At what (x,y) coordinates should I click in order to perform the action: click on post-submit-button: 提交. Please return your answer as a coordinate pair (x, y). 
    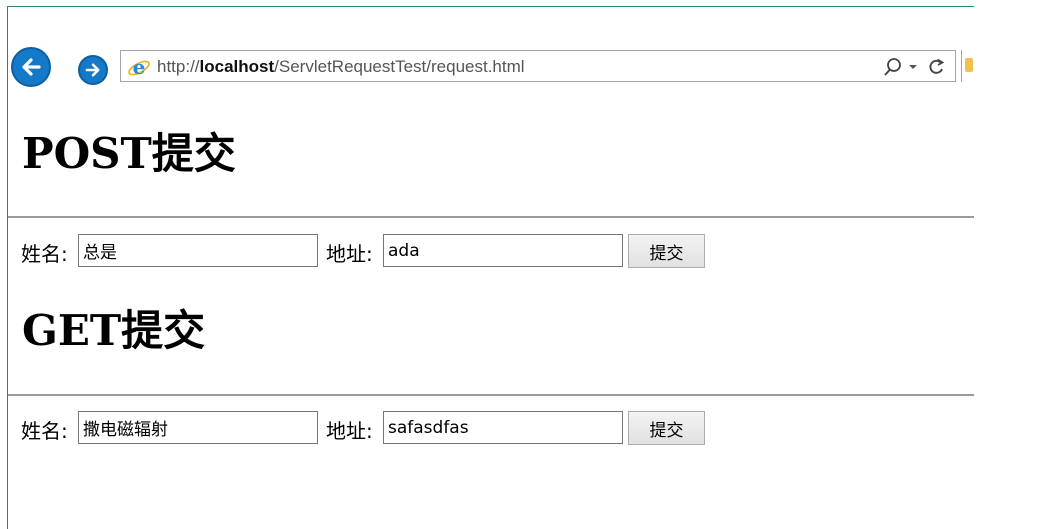
    Looking at the image, I should click on (666, 251).